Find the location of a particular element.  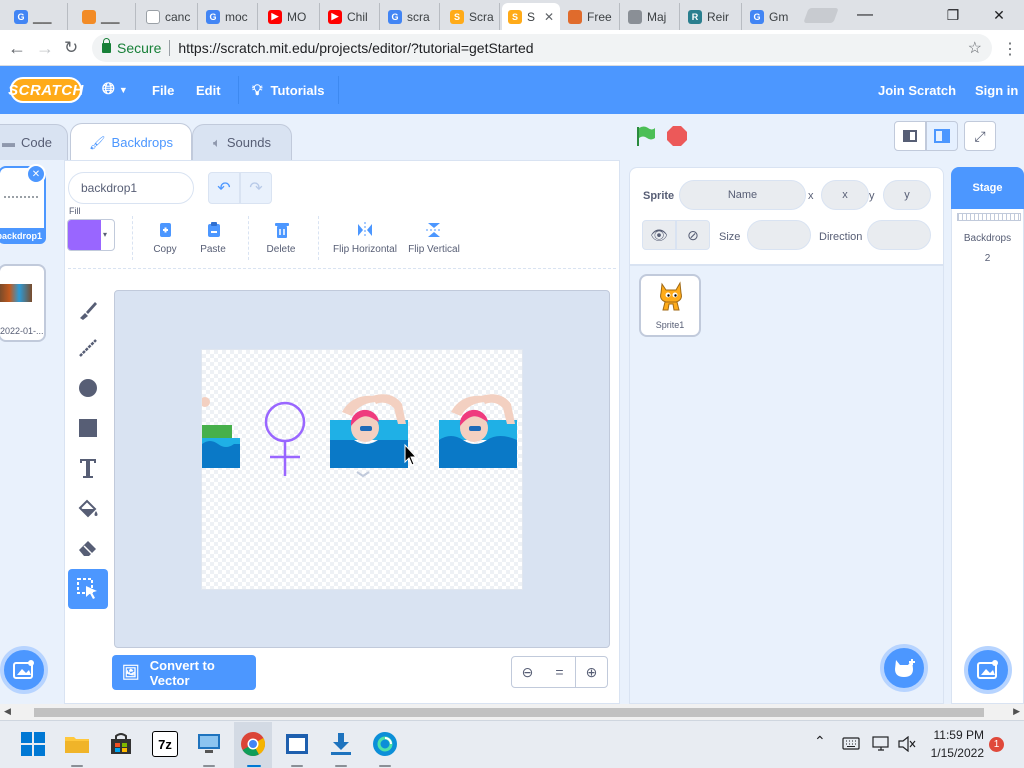

stop-icon is located at coordinates (677, 136).